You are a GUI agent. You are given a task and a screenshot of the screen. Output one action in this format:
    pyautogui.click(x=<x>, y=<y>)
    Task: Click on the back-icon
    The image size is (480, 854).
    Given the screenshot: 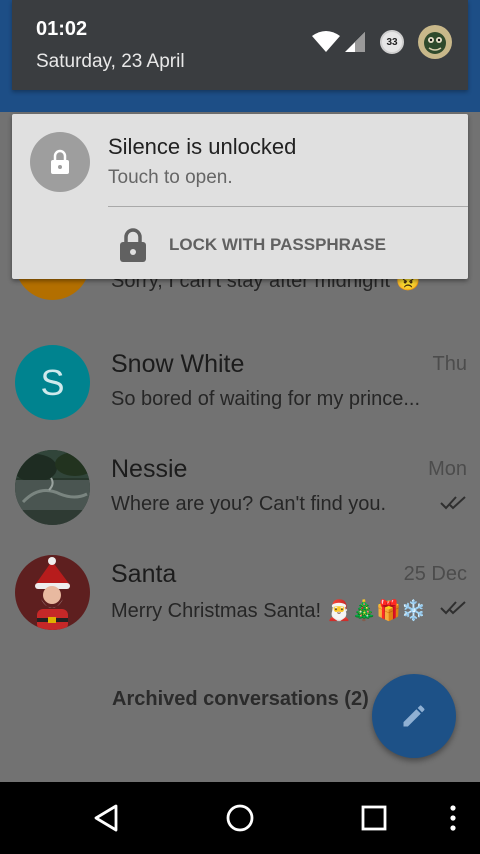 What is the action you would take?
    pyautogui.click(x=106, y=818)
    